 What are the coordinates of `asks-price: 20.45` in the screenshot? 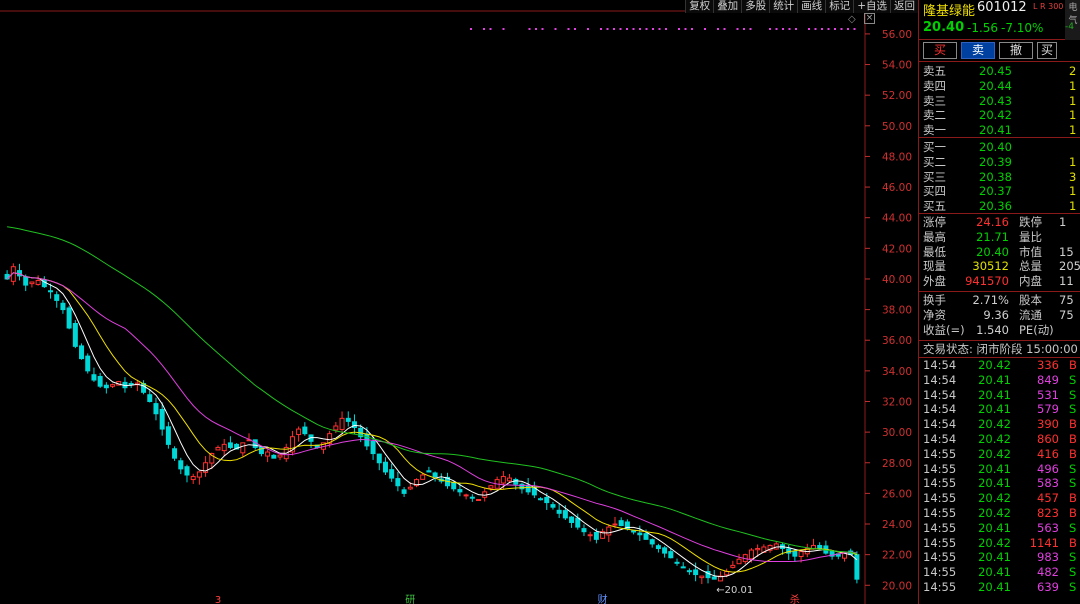 It's located at (995, 71).